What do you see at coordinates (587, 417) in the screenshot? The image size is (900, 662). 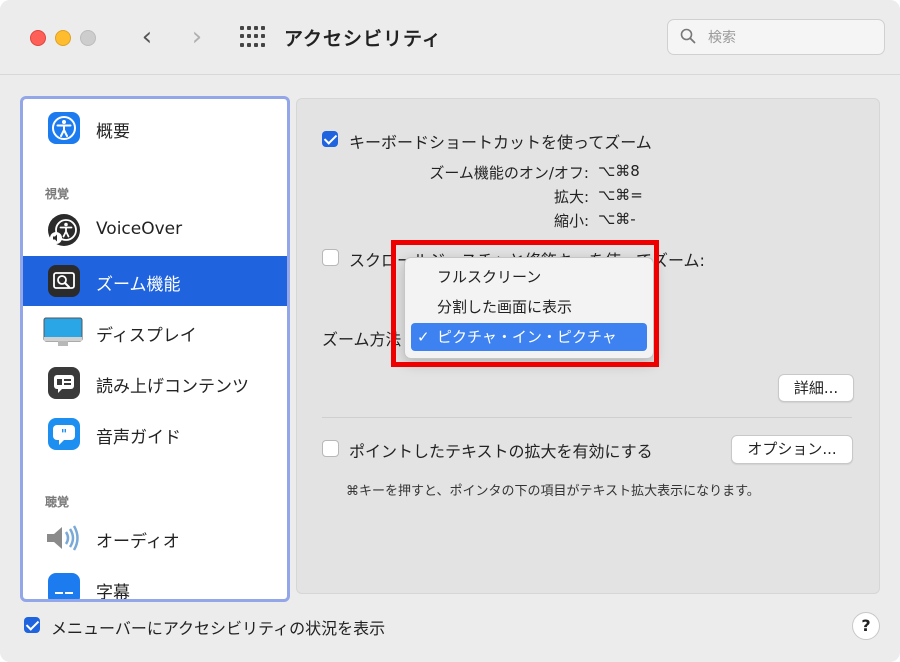 I see `section-divider` at bounding box center [587, 417].